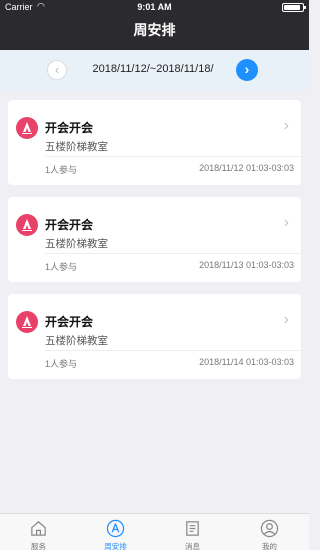 The image size is (320, 550). Describe the element at coordinates (192, 528) in the screenshot. I see `message-icon` at that location.